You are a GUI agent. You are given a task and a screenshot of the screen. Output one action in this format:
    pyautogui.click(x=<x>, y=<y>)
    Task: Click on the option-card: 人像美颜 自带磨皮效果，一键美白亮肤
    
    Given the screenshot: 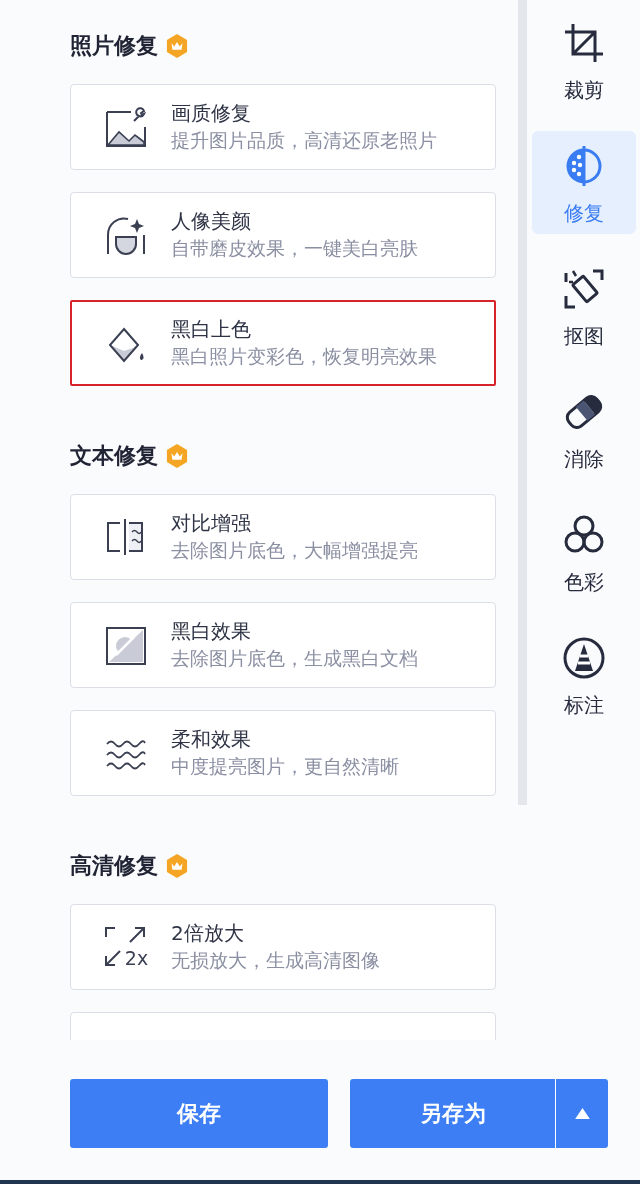 What is the action you would take?
    pyautogui.click(x=283, y=235)
    